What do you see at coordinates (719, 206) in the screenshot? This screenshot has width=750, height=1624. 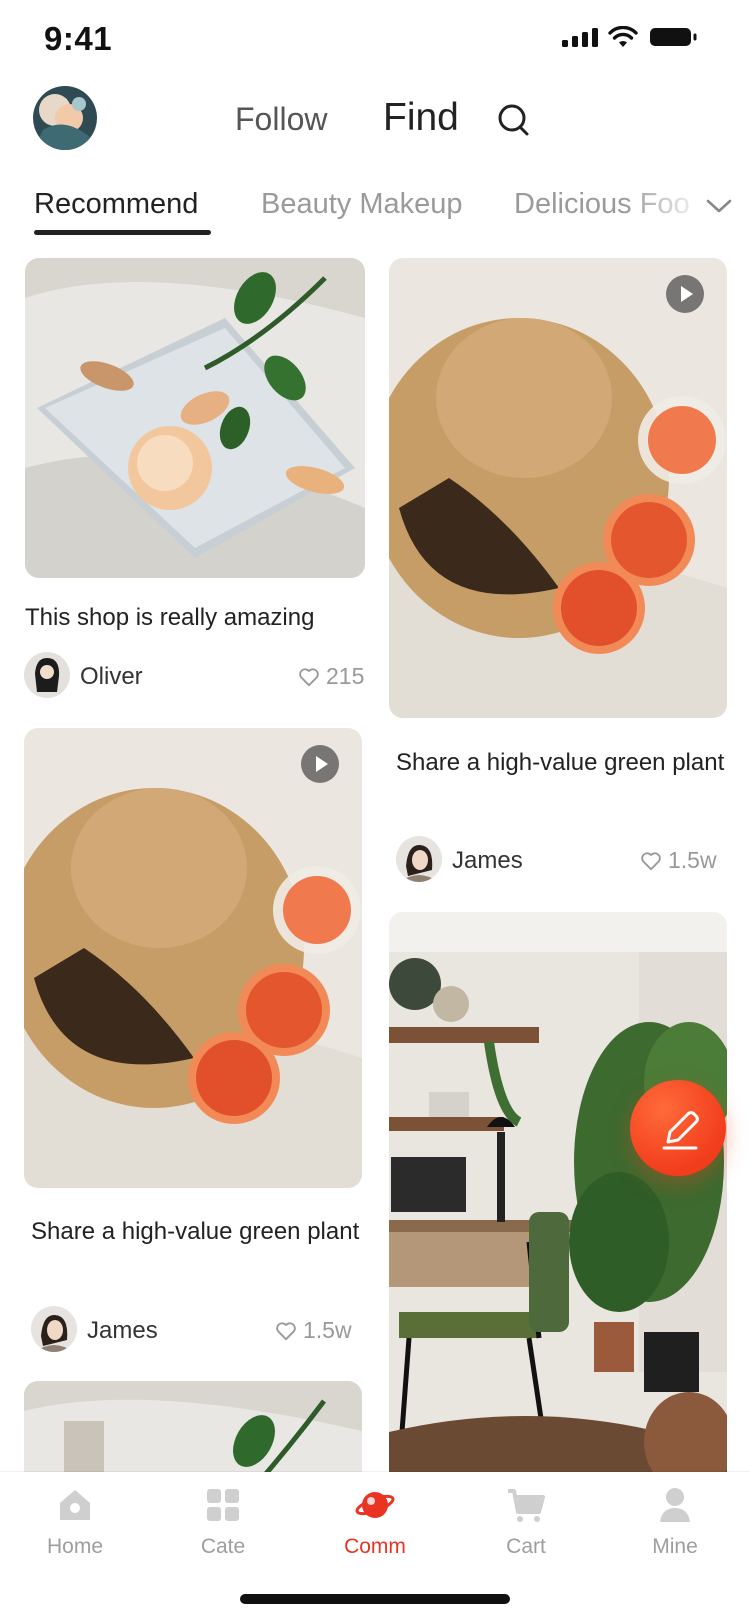 I see `chevron-down-icon` at bounding box center [719, 206].